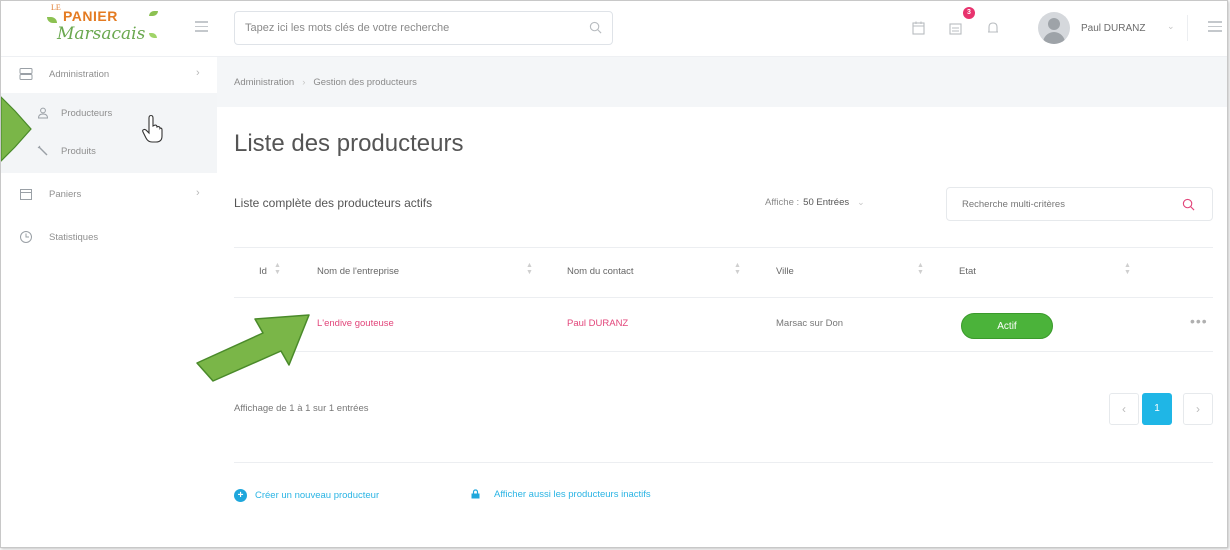 The height and width of the screenshot is (550, 1230). I want to click on lock-icon, so click(475, 494).